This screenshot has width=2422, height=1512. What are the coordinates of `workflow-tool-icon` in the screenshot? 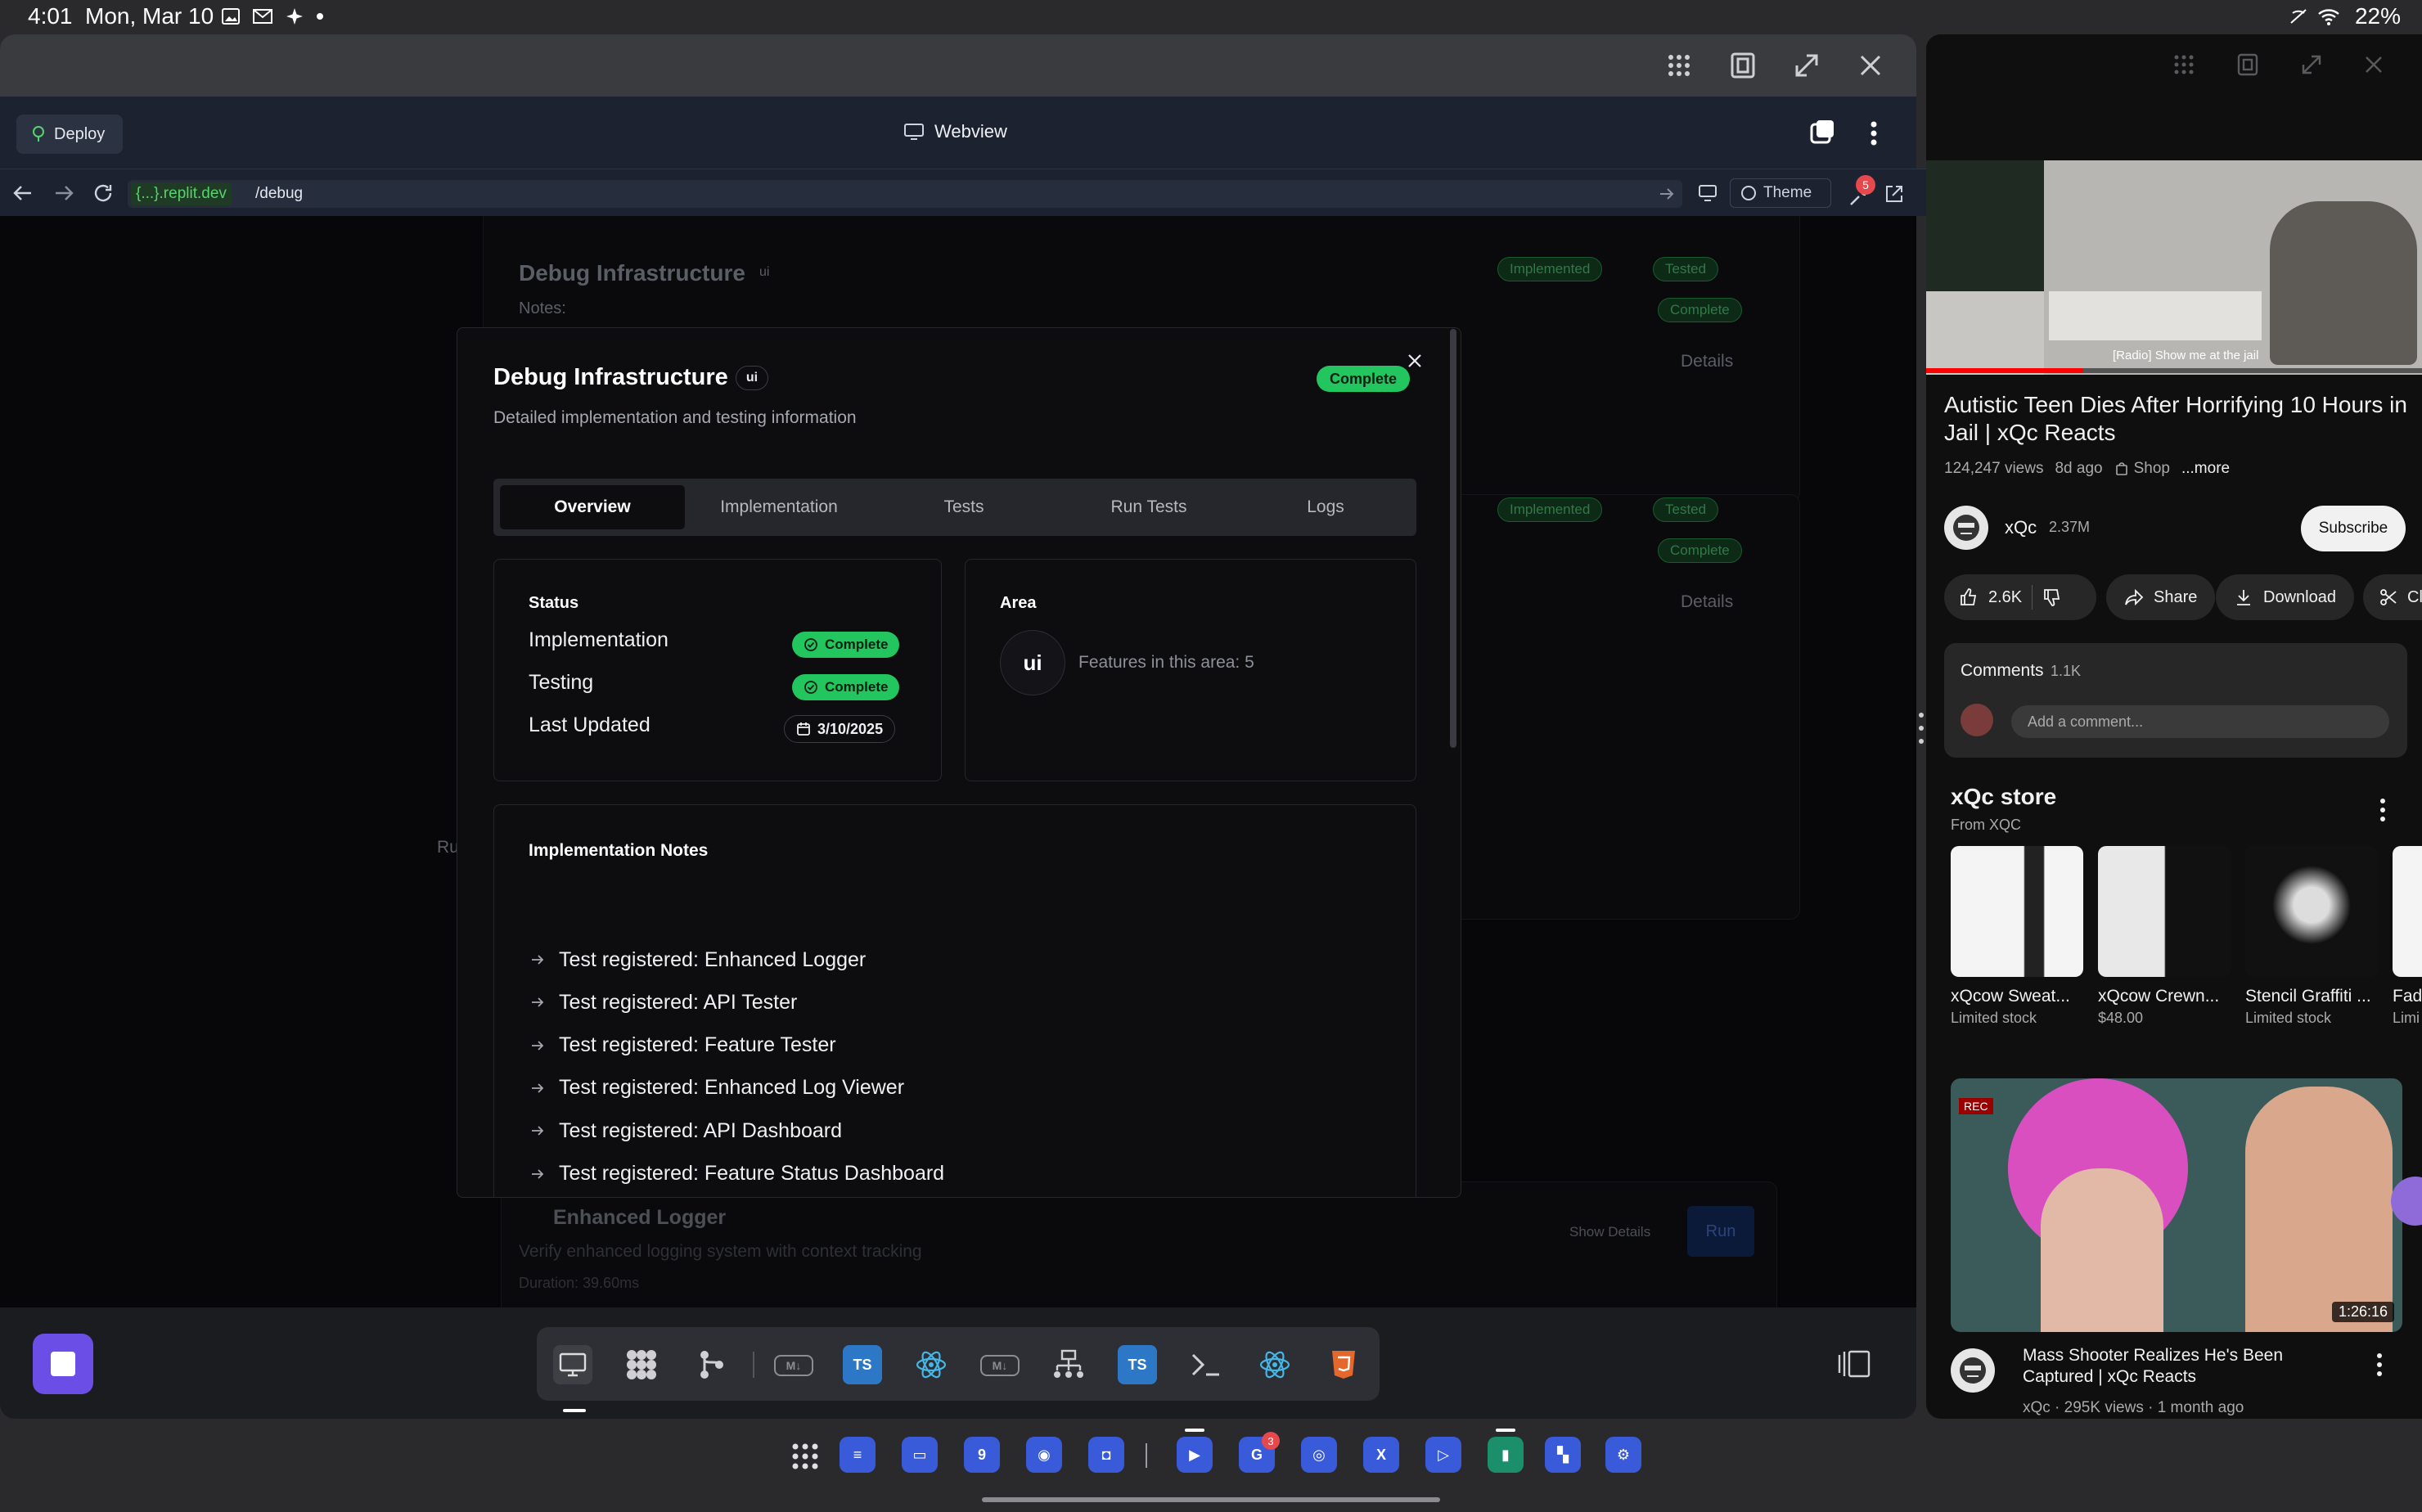 It's located at (1068, 1365).